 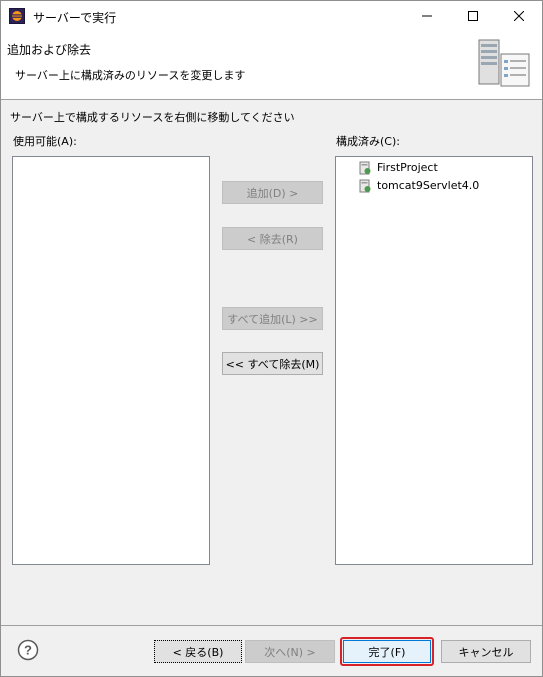 What do you see at coordinates (407, 167) in the screenshot?
I see `list-item-label: FirstProject` at bounding box center [407, 167].